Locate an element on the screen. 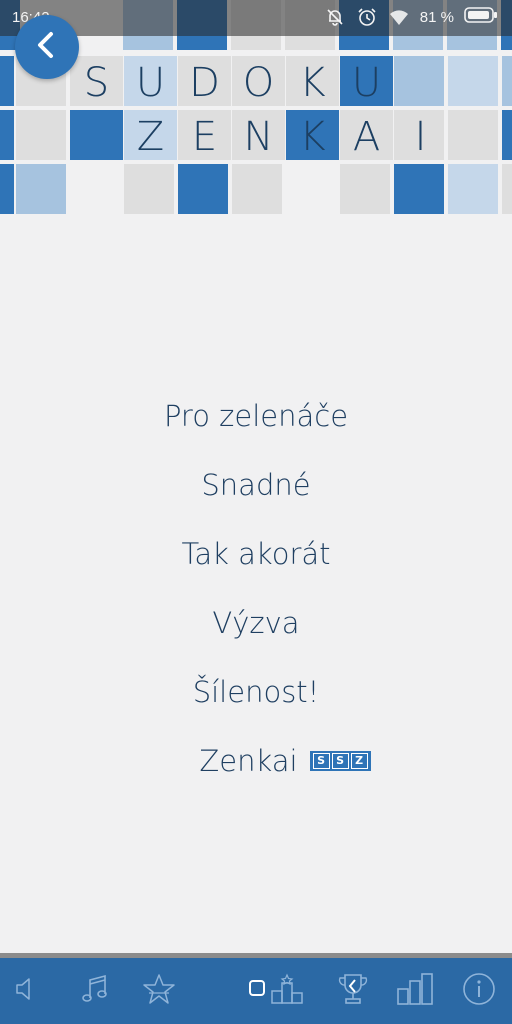  back-button is located at coordinates (47, 47).